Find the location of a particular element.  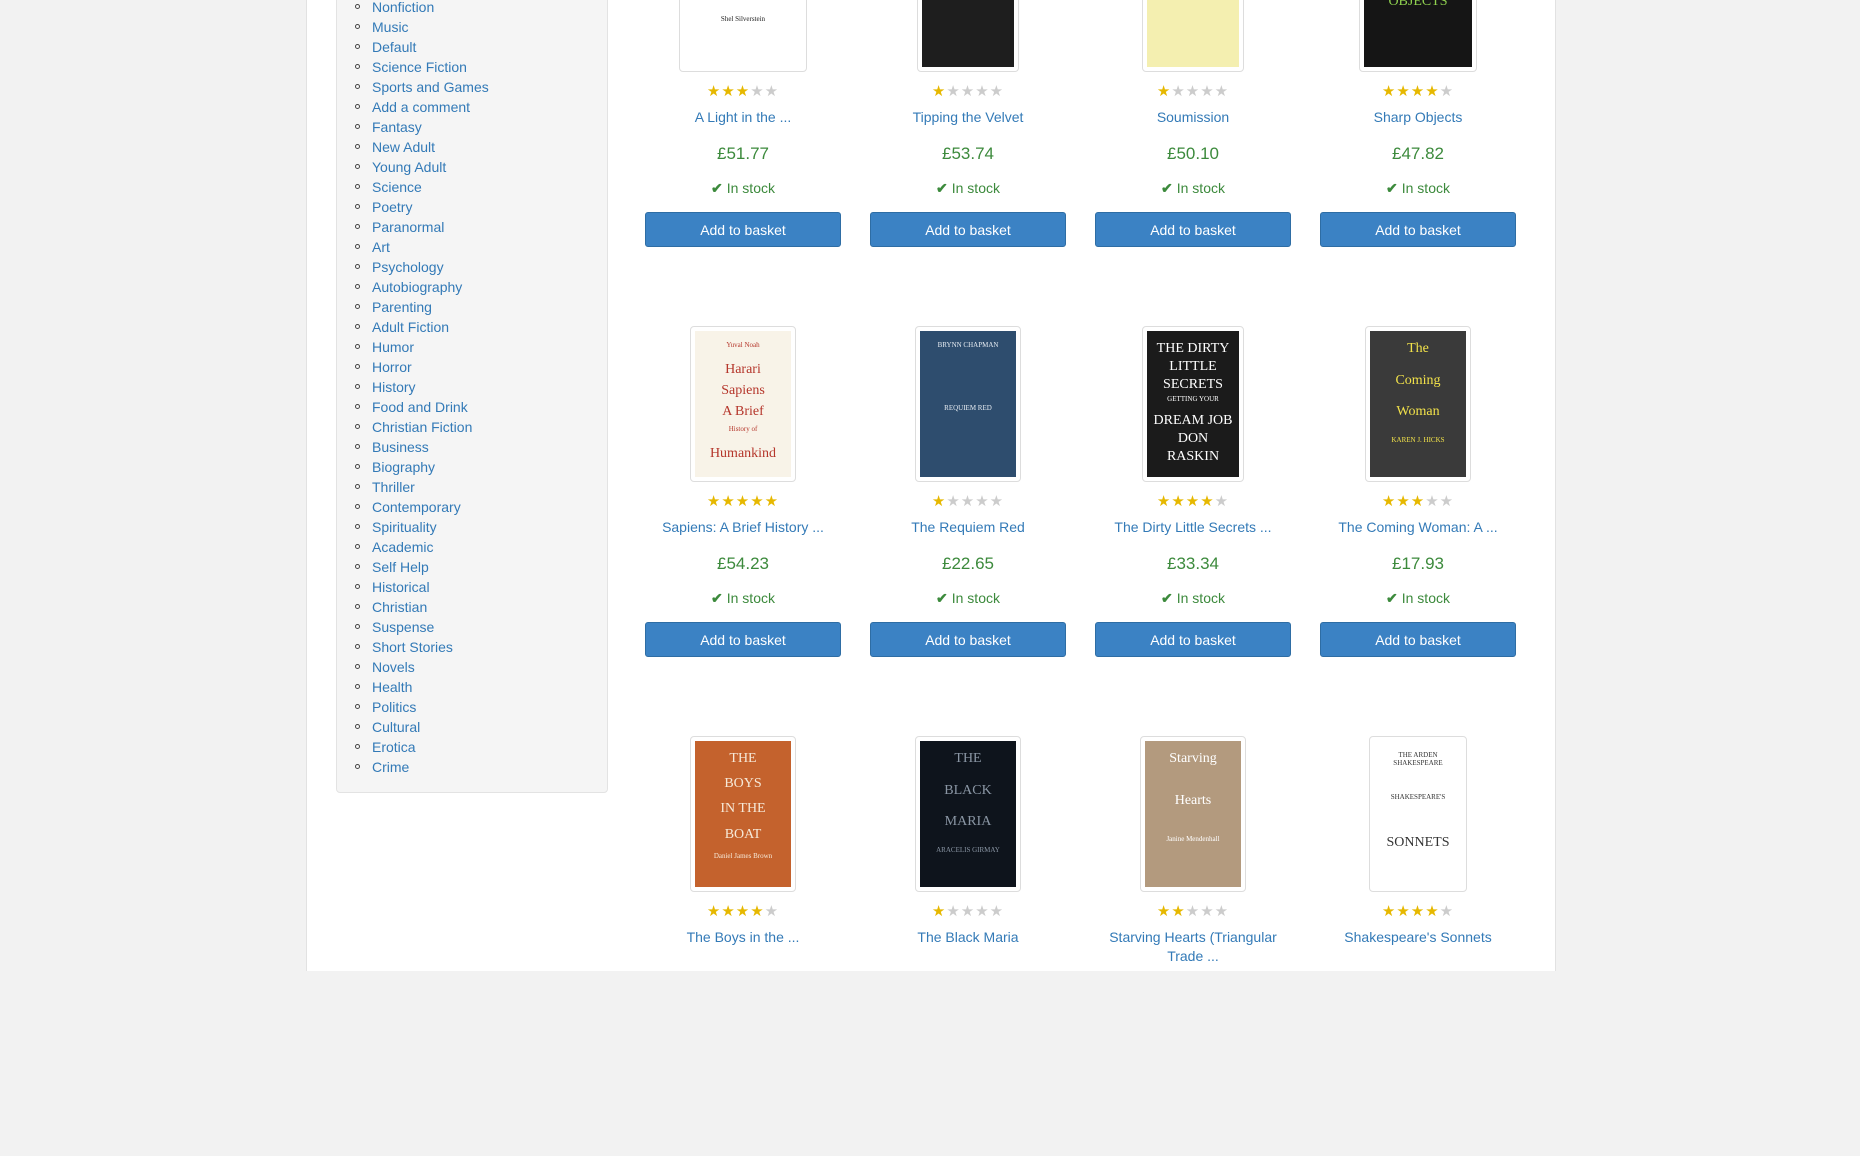

book-cover-link: Starving Hearts Janine Mendenhall is located at coordinates (1193, 814).